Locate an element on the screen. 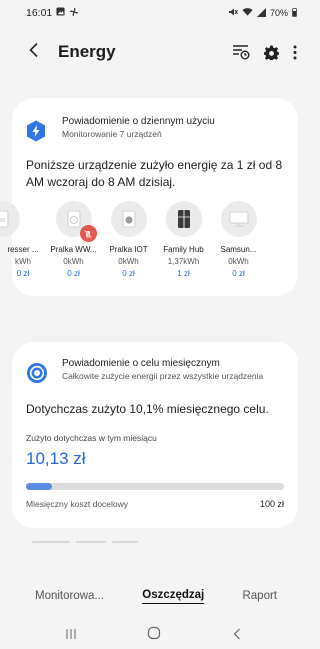  device-item: Samsun... 0kWh 0 zł is located at coordinates (238, 241).